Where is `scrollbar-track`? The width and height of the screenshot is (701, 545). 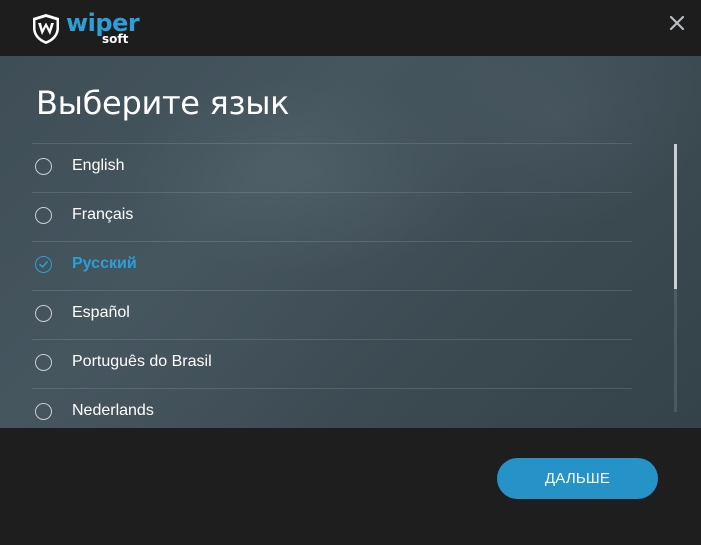 scrollbar-track is located at coordinates (675, 278).